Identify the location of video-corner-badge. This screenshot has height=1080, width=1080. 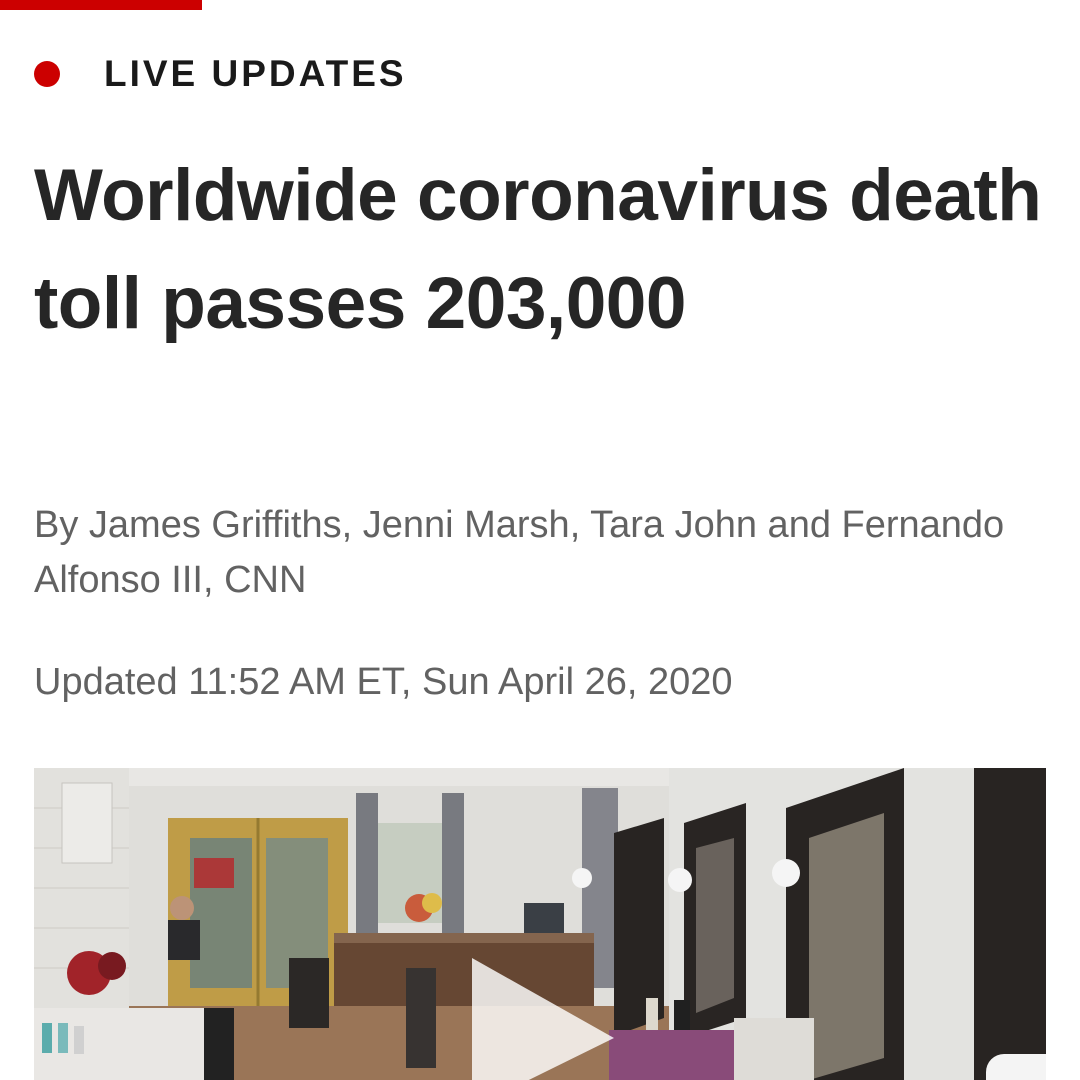
(1016, 1067).